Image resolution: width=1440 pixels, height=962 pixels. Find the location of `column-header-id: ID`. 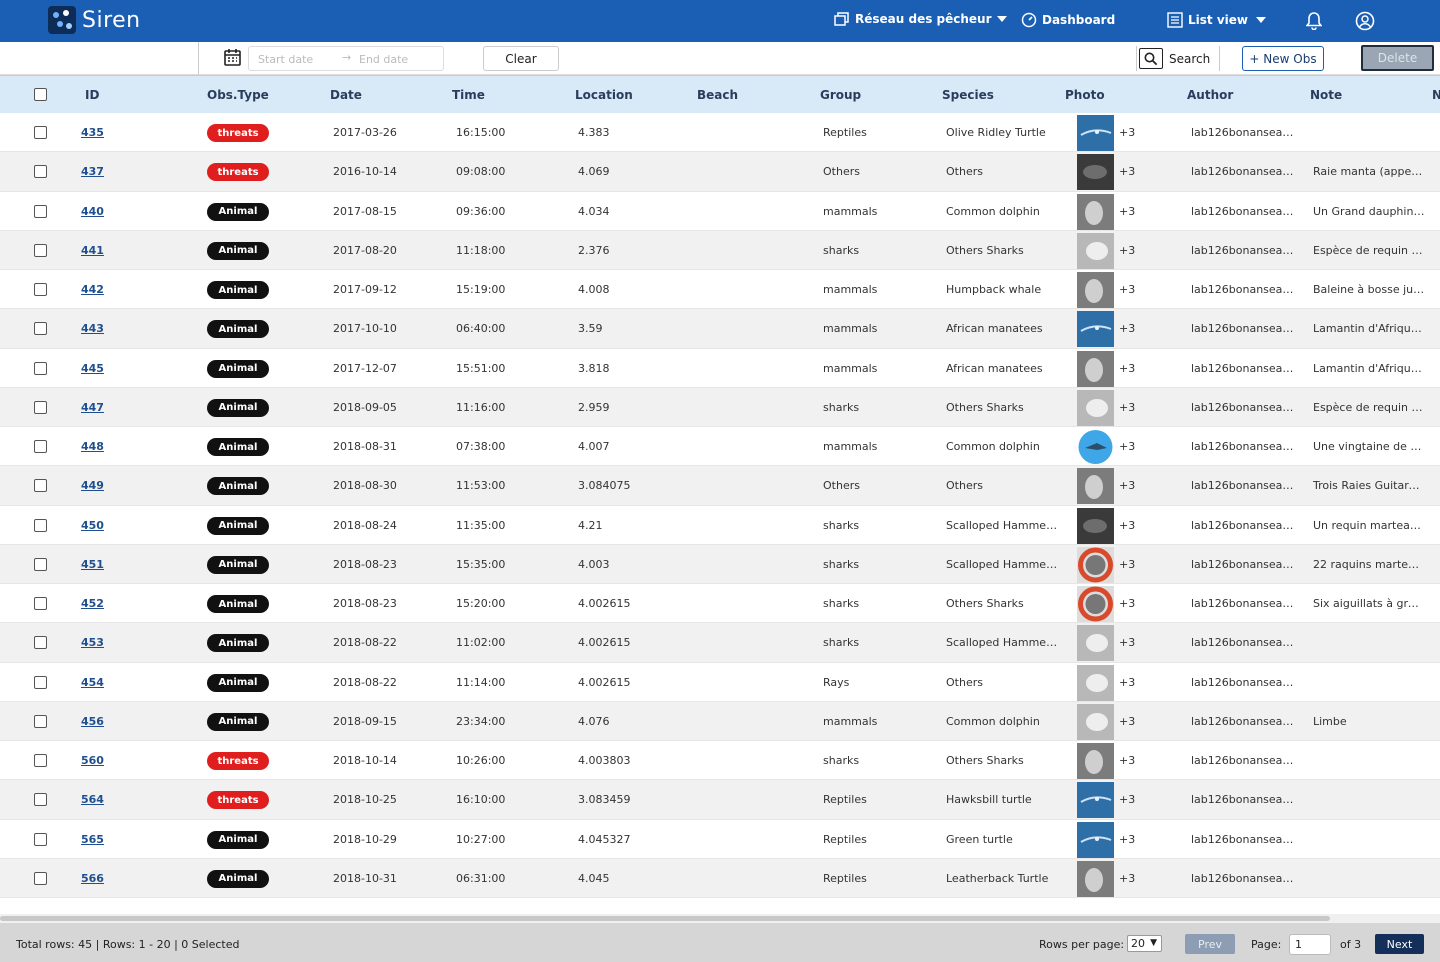

column-header-id: ID is located at coordinates (92, 95).